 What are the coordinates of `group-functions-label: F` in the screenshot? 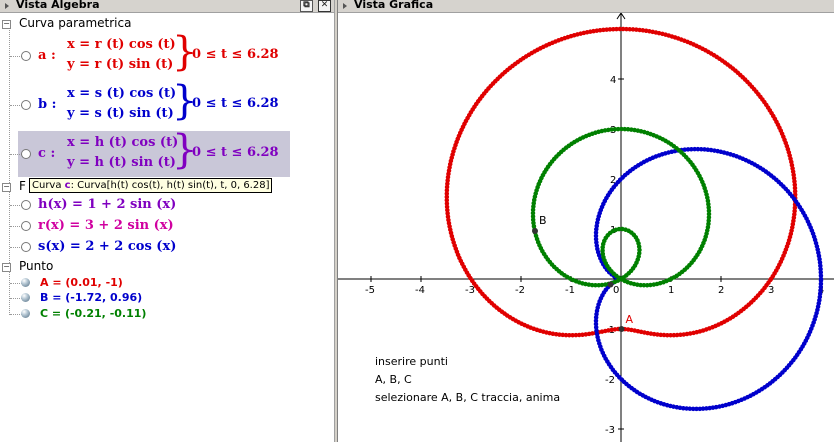 It's located at (22, 186).